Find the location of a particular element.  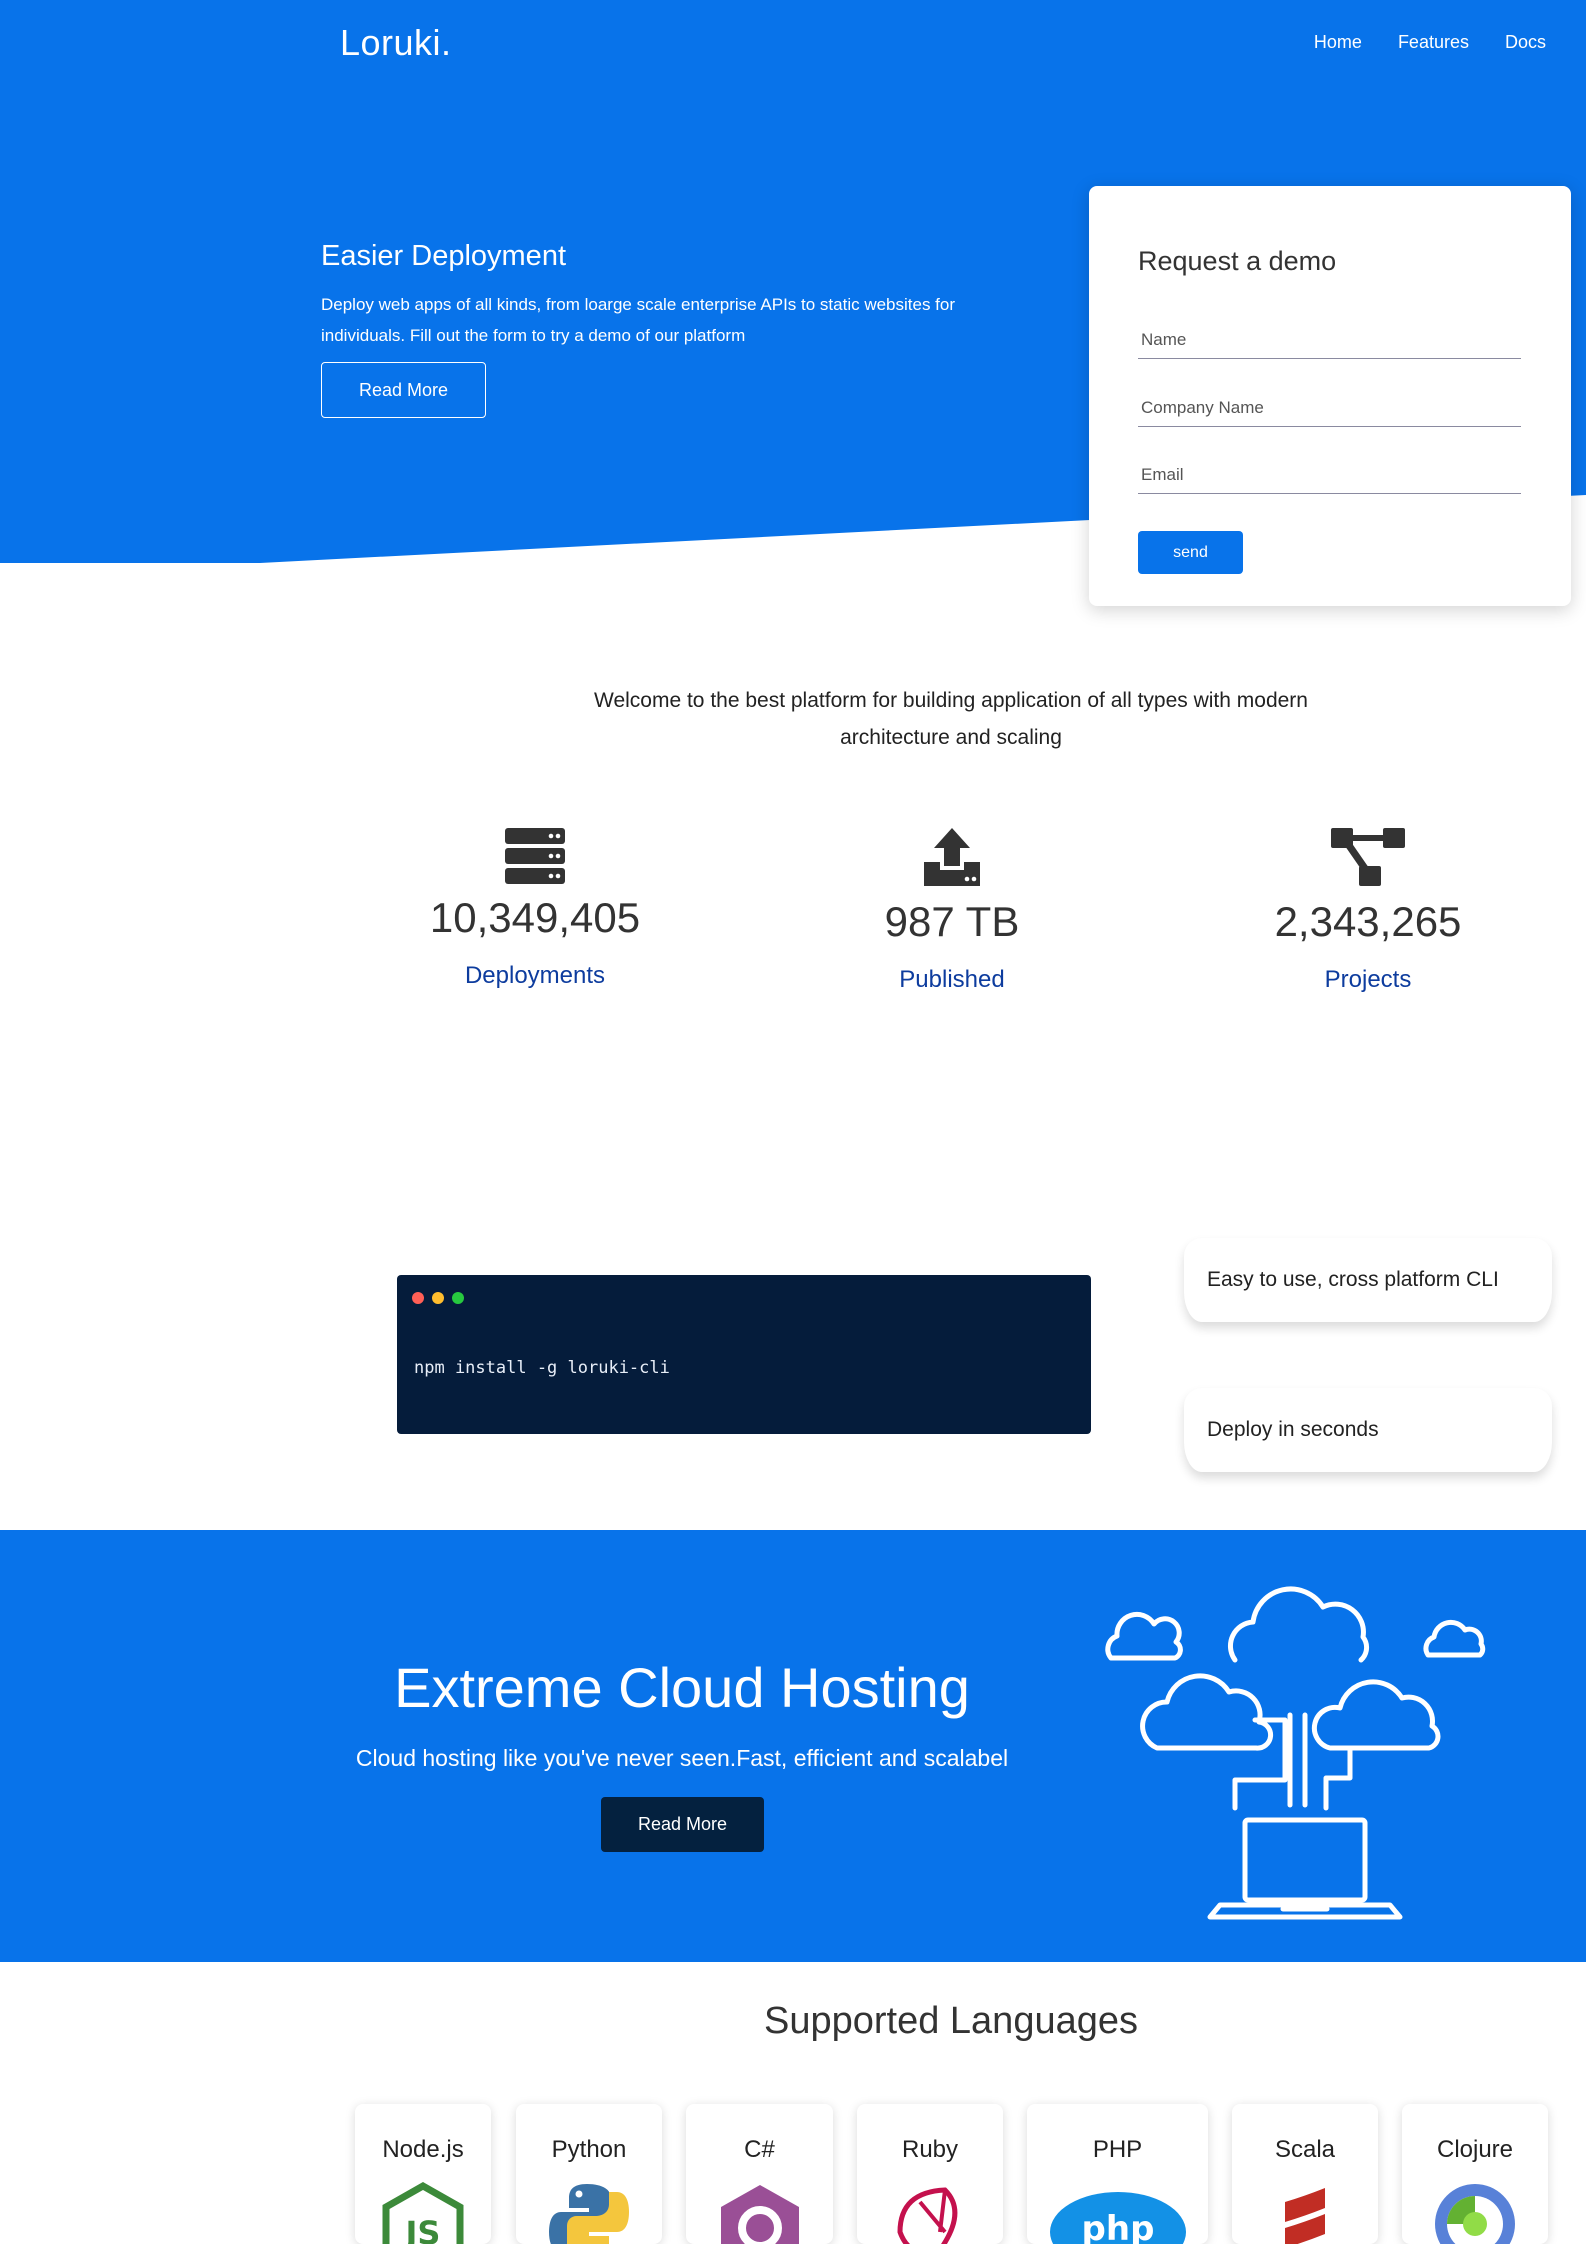

company-name-field is located at coordinates (1329, 408).